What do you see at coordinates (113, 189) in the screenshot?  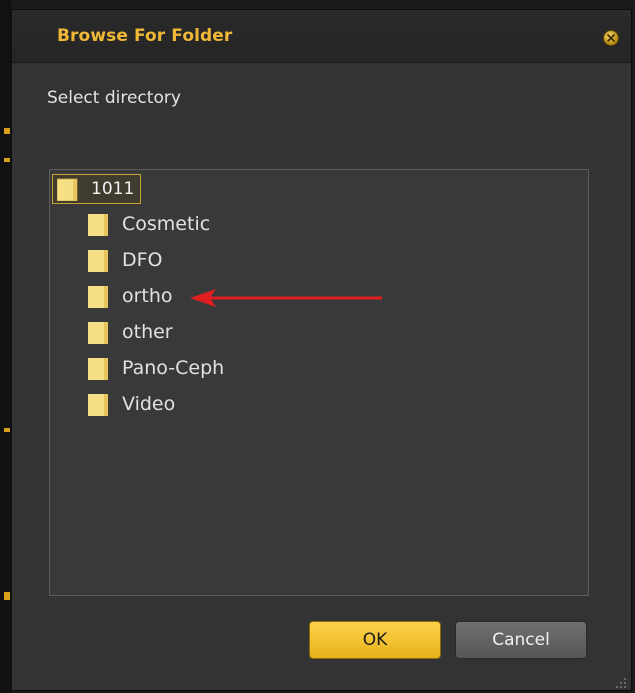 I see `tree-item-label: 1011` at bounding box center [113, 189].